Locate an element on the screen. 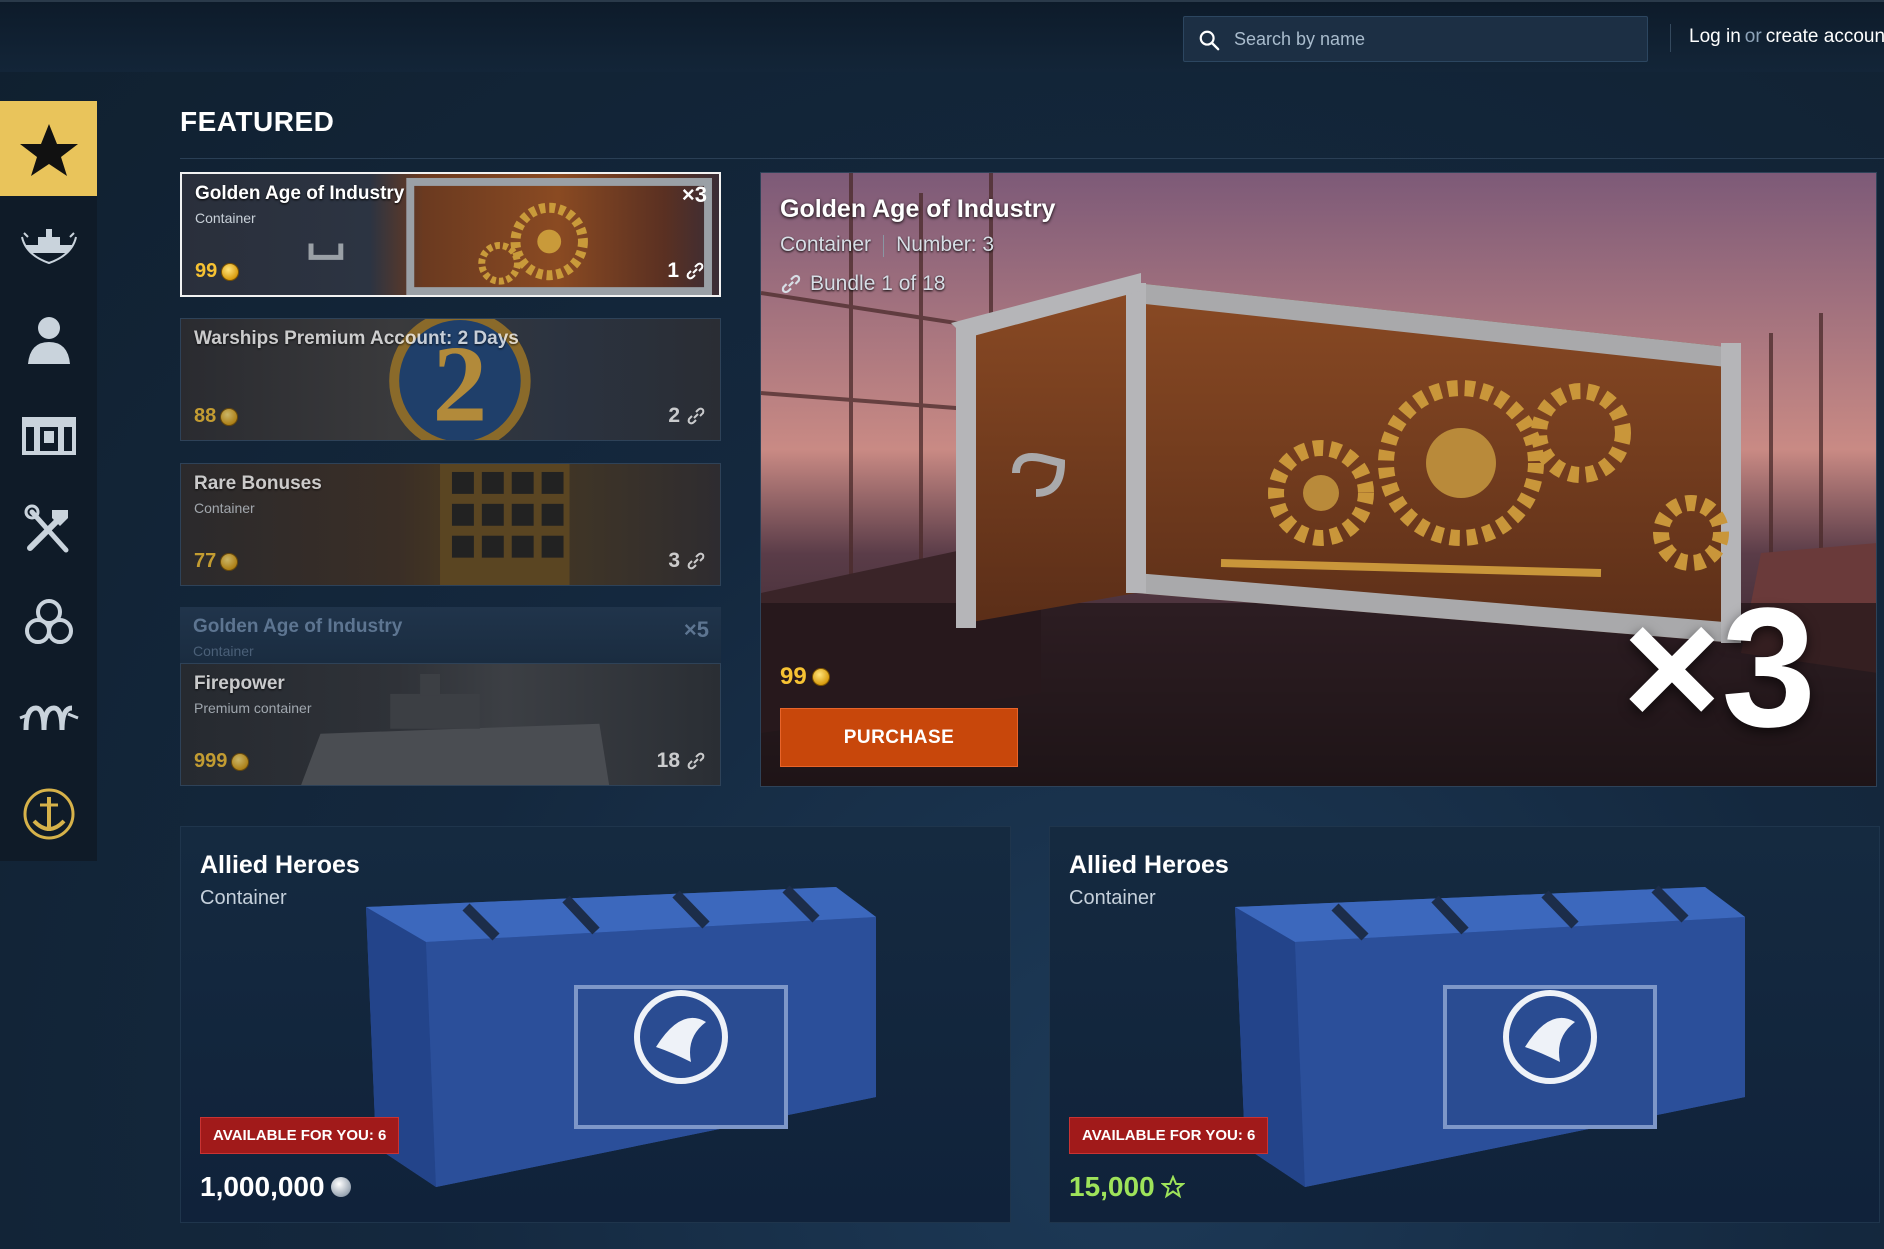 This screenshot has height=1249, width=1884. hero-number: Number: 3 is located at coordinates (945, 244).